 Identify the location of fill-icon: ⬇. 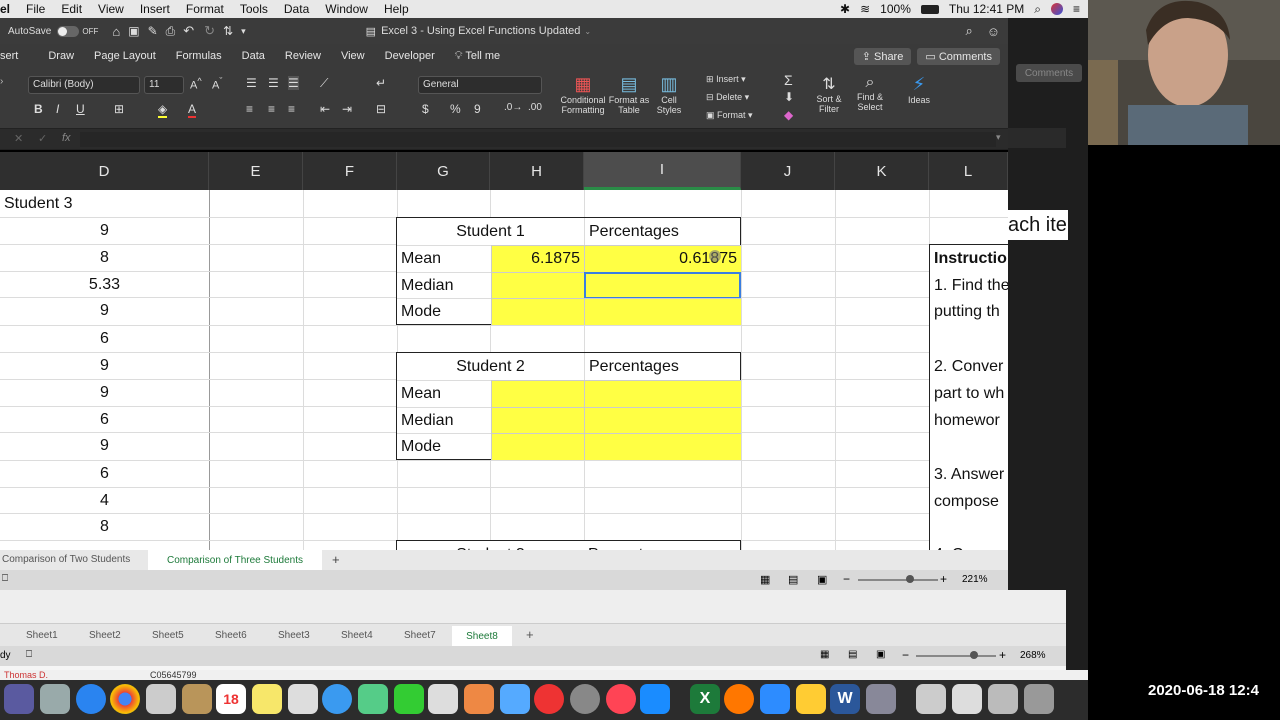
(789, 97).